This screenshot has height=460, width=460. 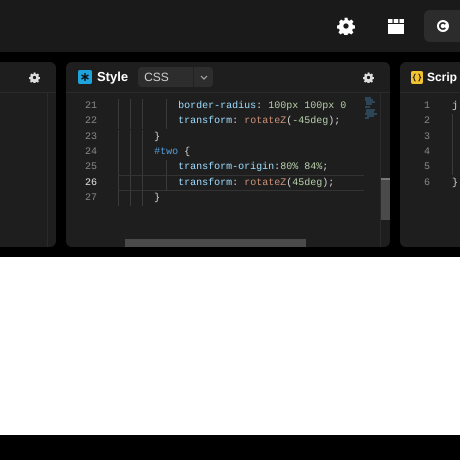 I want to click on panel-title: Style, so click(x=112, y=77).